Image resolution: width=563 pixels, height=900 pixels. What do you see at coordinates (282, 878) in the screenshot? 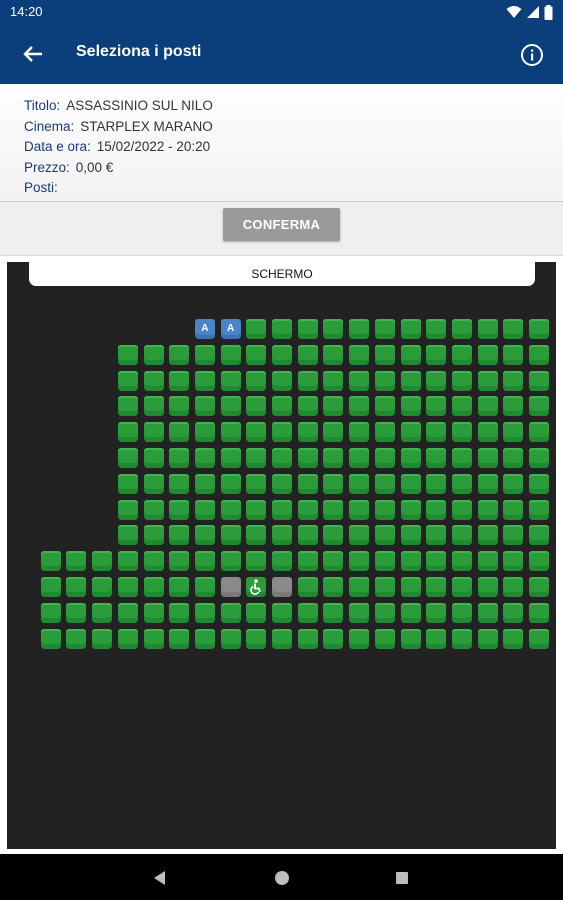
I see `nav-home-button` at bounding box center [282, 878].